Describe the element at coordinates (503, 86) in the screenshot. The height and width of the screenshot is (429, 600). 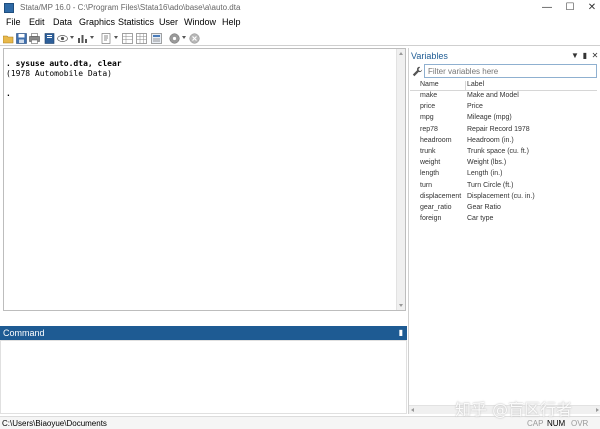
I see `variables-table-header: Name Label` at that location.